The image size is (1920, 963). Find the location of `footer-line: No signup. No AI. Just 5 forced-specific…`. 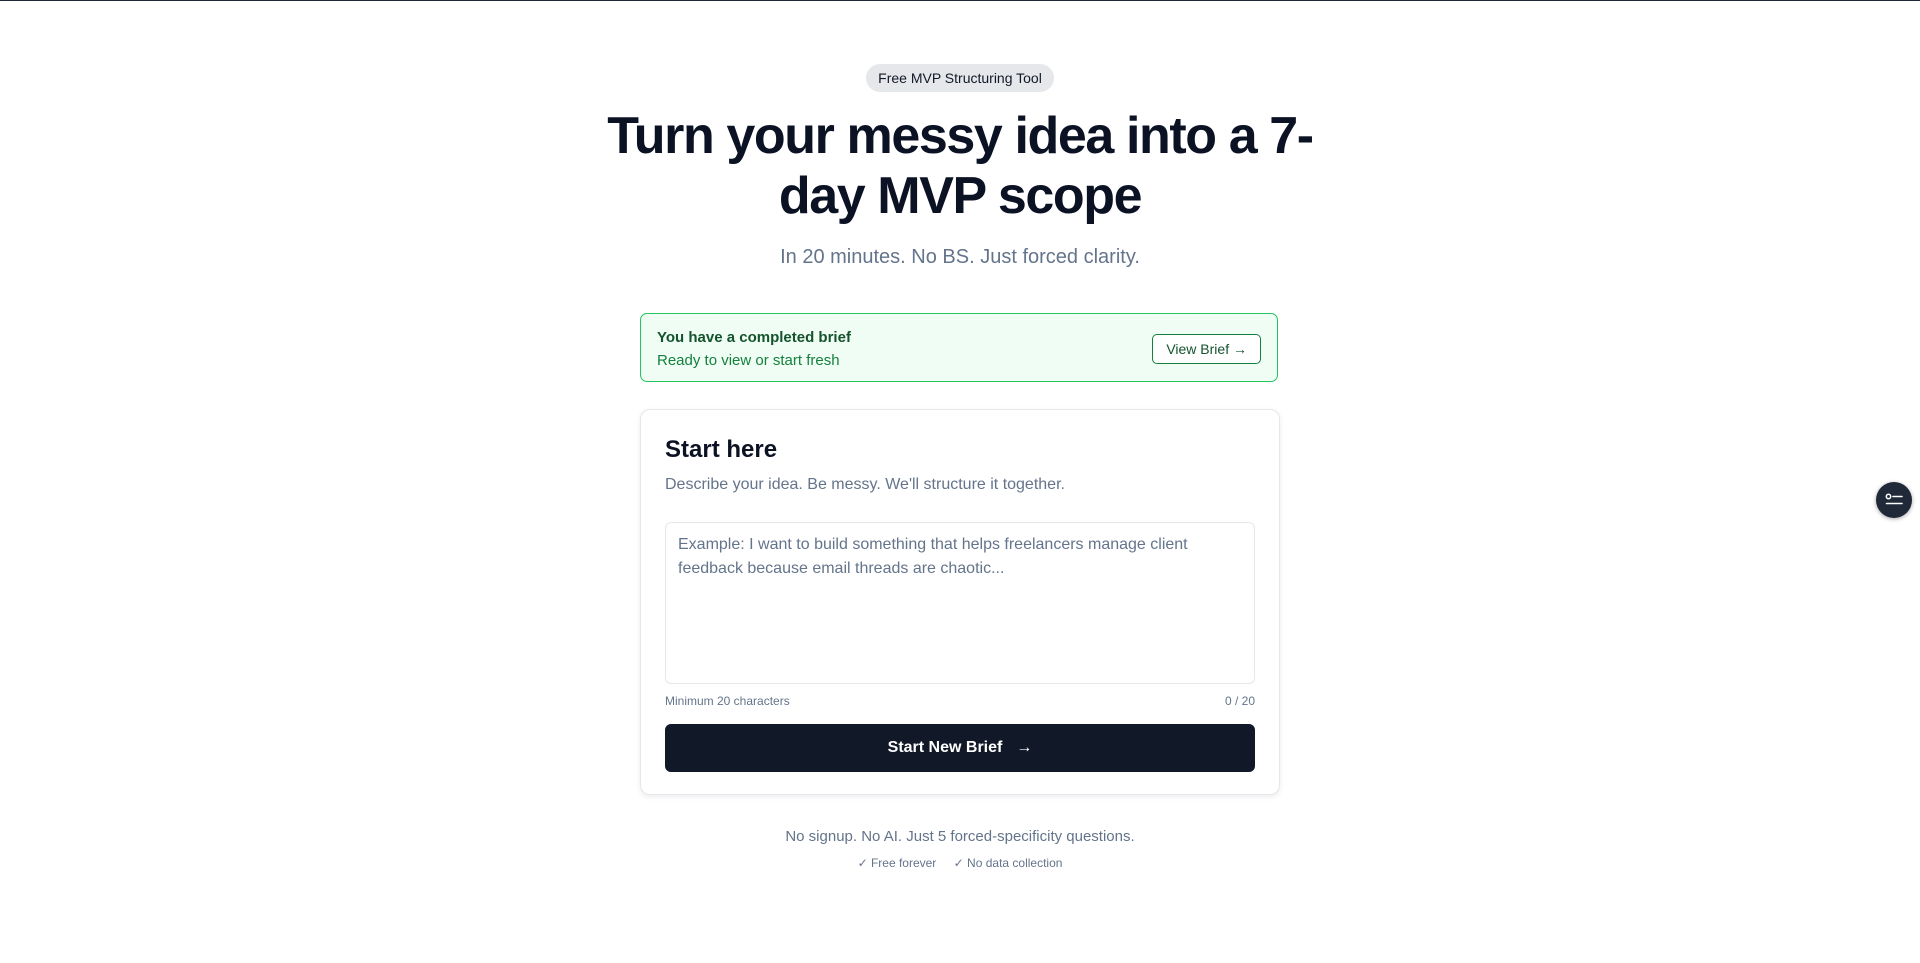

footer-line: No signup. No AI. Just 5 forced-specific… is located at coordinates (960, 836).